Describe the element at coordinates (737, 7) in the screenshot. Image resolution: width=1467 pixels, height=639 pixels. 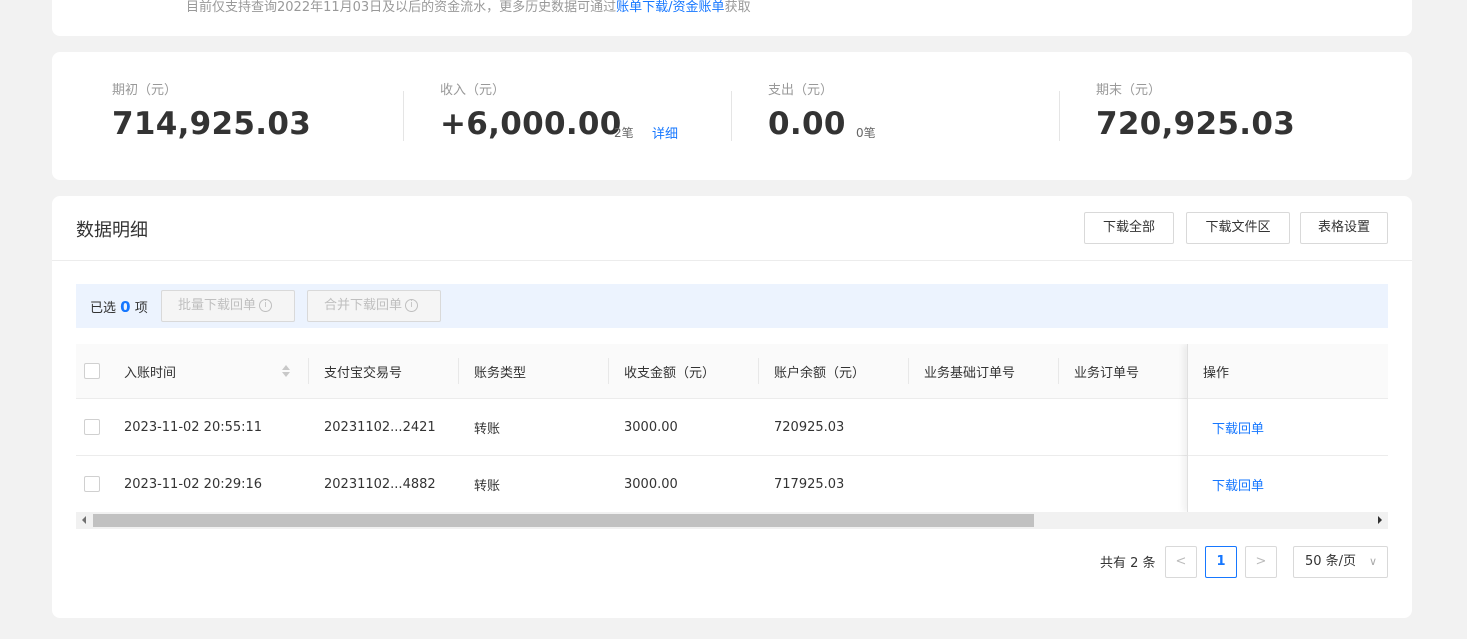
I see `notice-suffix: 获取` at that location.